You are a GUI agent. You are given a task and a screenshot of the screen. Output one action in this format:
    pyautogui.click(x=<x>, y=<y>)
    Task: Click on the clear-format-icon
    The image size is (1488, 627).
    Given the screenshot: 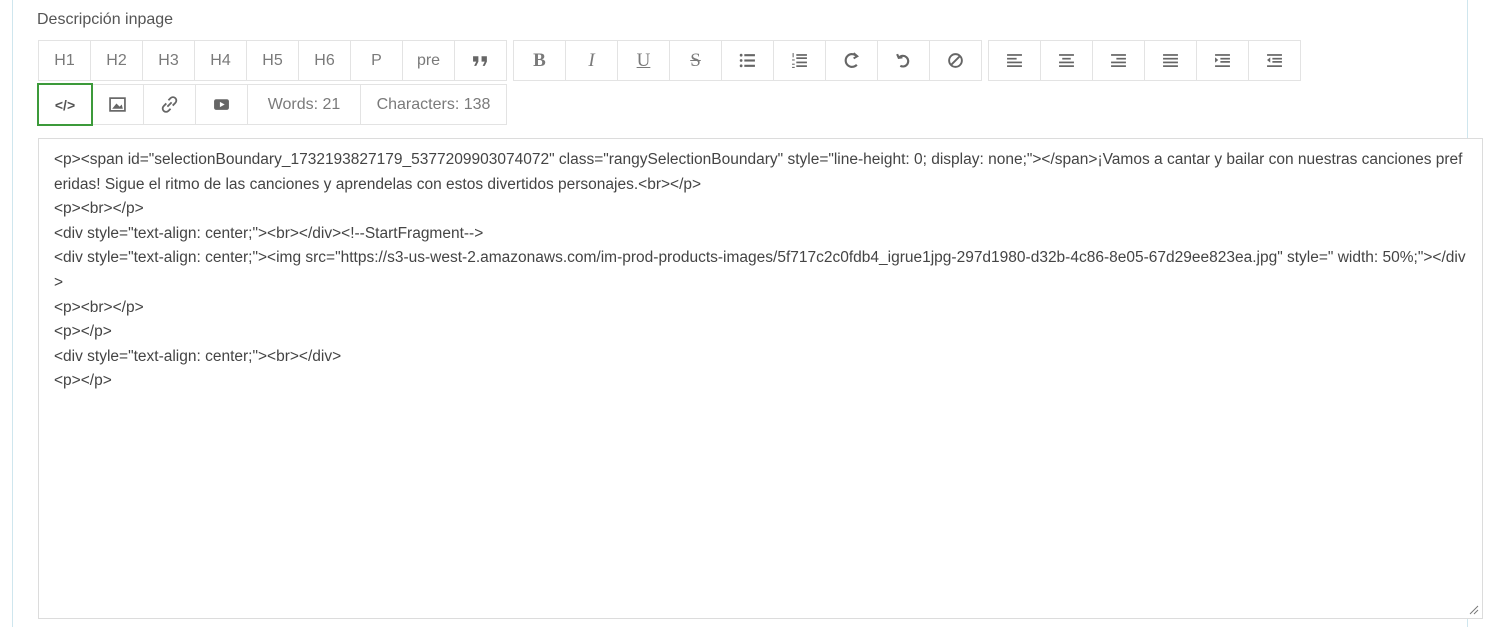 What is the action you would take?
    pyautogui.click(x=955, y=60)
    